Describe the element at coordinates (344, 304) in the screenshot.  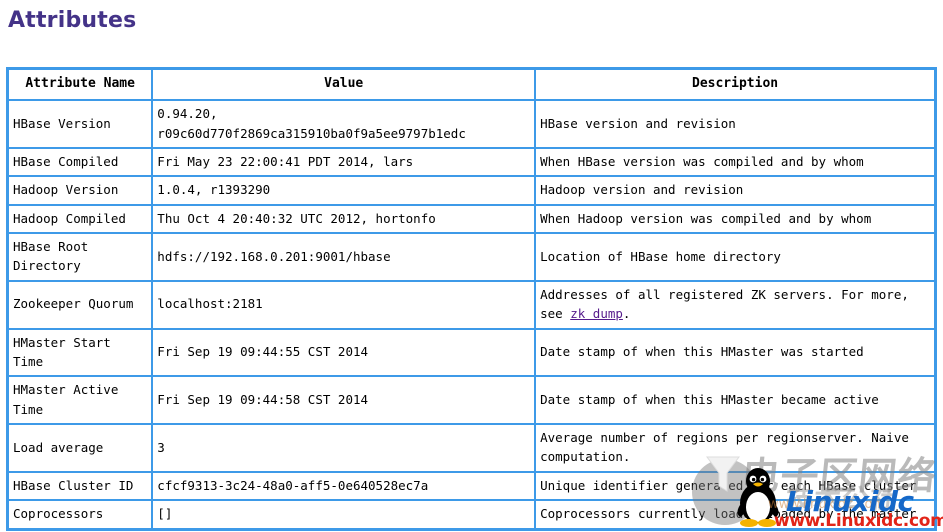
I see `attribute-value: localhost:2181` at that location.